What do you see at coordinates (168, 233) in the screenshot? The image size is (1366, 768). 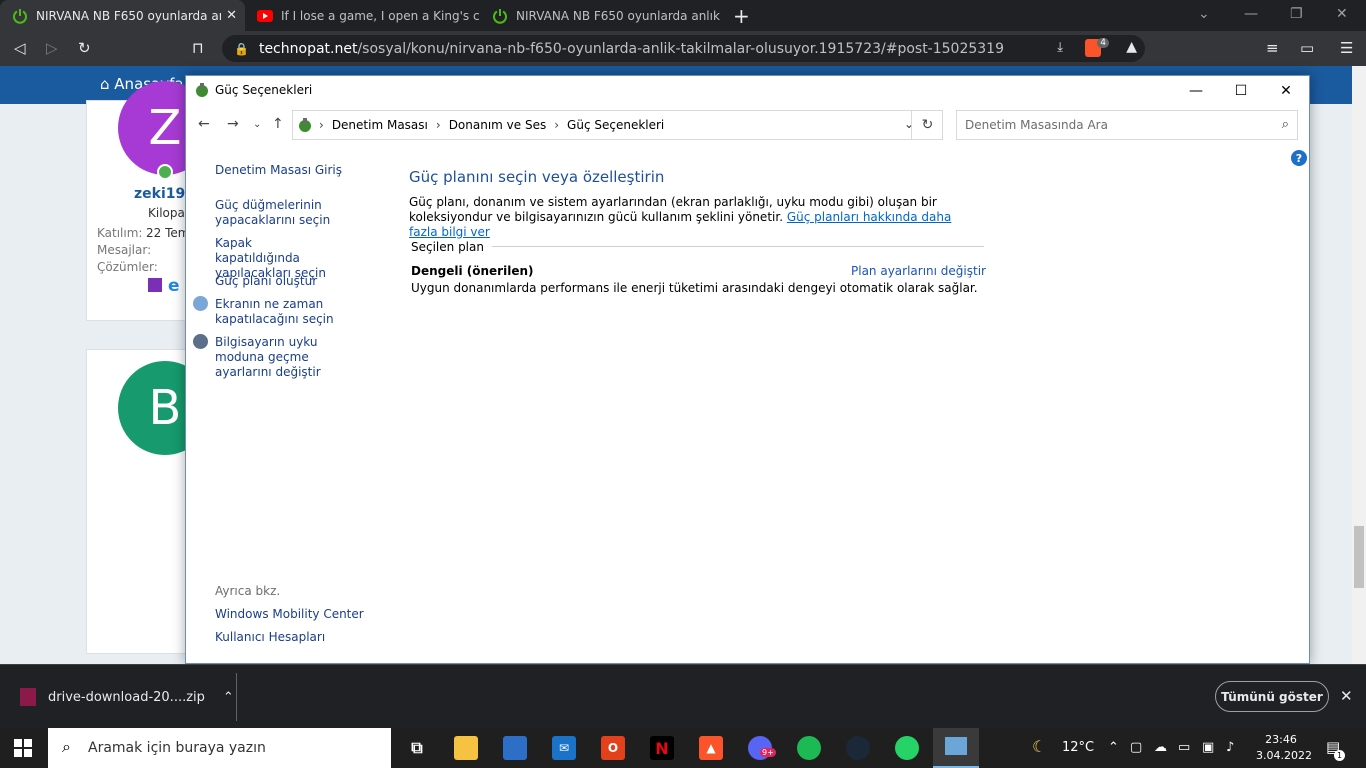 I see `joined-value: 22 Tem` at bounding box center [168, 233].